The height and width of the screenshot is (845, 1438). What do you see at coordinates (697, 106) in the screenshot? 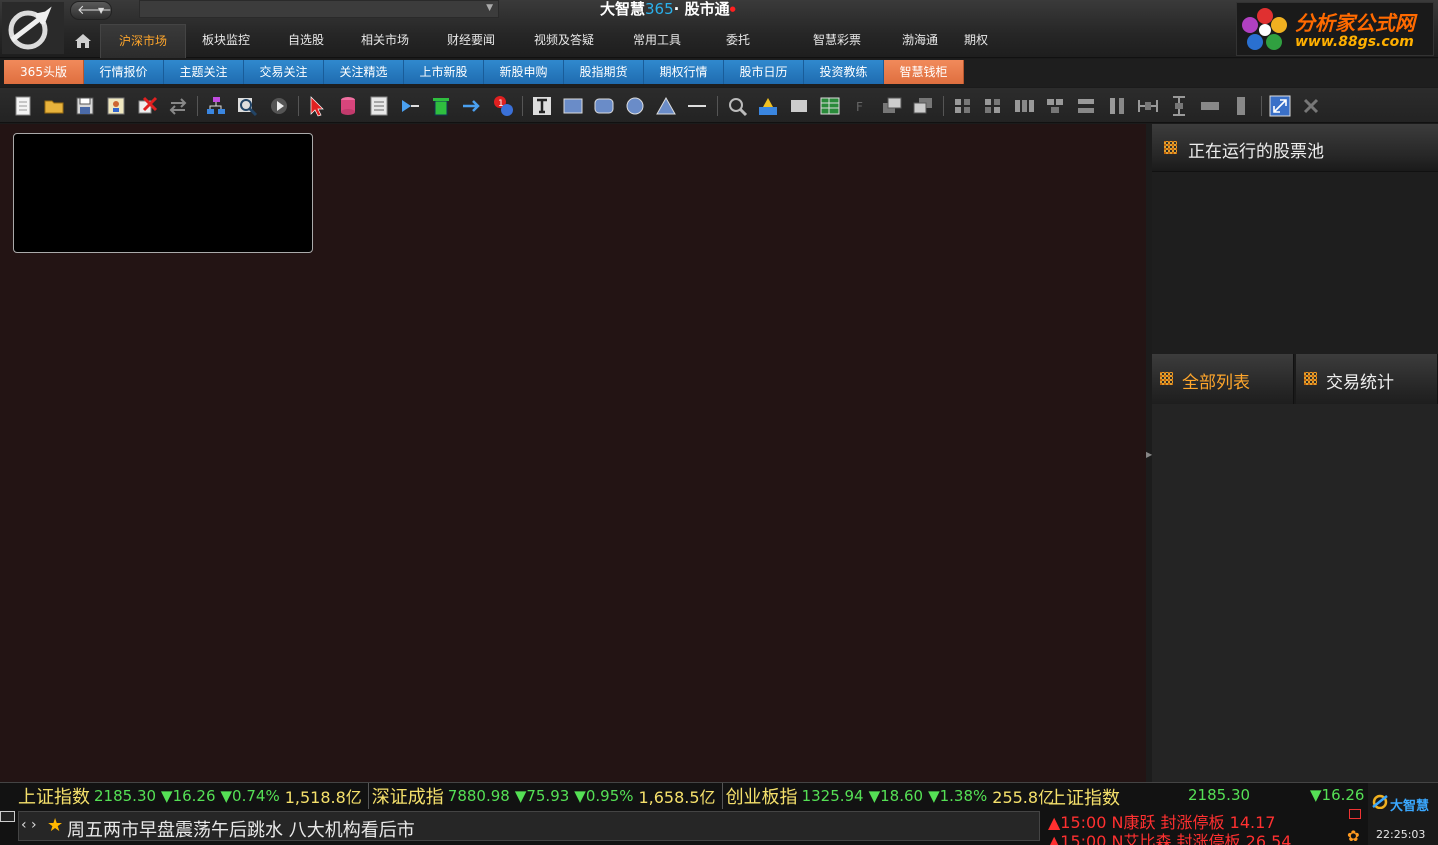
I see `line-icon` at bounding box center [697, 106].